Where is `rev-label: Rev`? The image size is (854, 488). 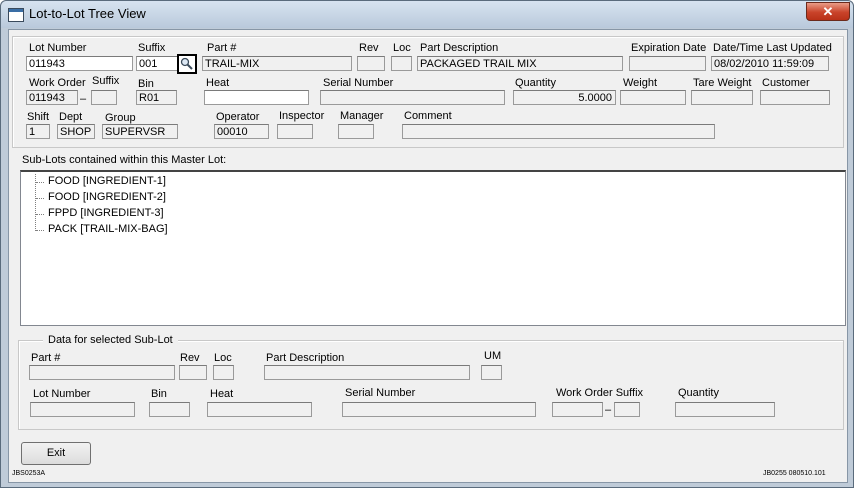 rev-label: Rev is located at coordinates (369, 48).